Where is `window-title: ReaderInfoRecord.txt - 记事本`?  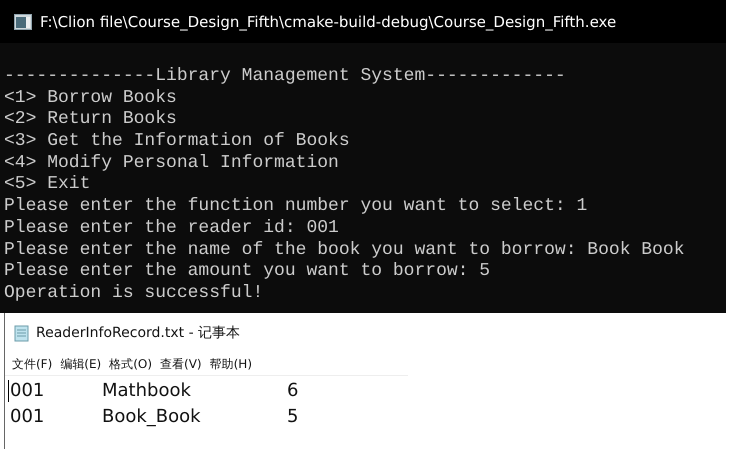 window-title: ReaderInfoRecord.txt - 记事本 is located at coordinates (138, 333).